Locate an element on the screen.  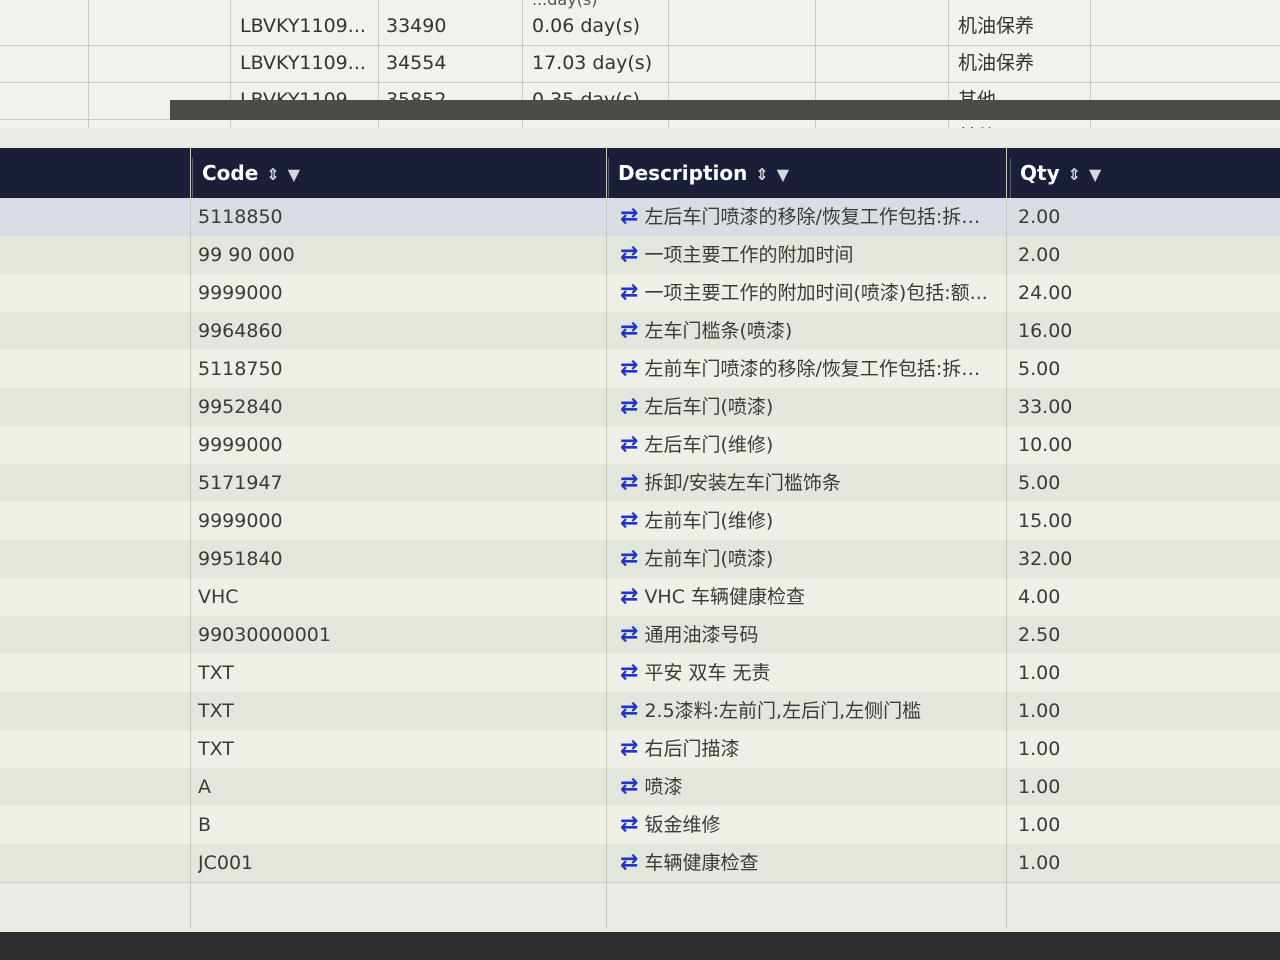
qty-cell: 2.00 is located at coordinates (1039, 255).